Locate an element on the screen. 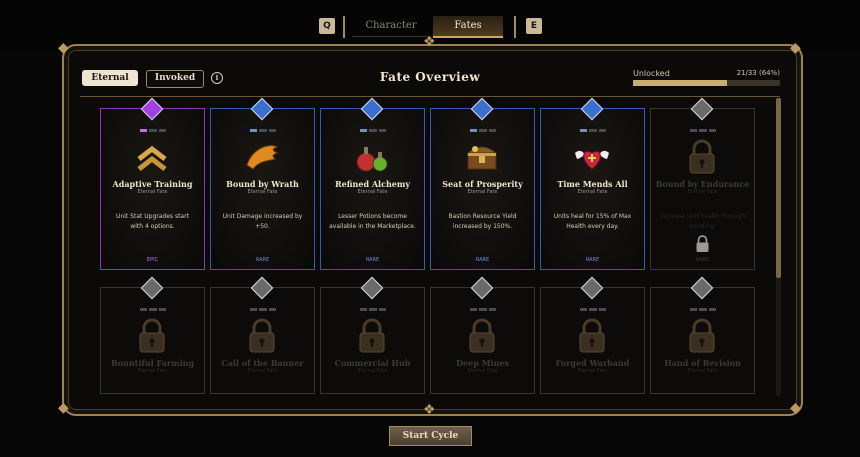 The width and height of the screenshot is (860, 457). tab-separator-right is located at coordinates (515, 27).